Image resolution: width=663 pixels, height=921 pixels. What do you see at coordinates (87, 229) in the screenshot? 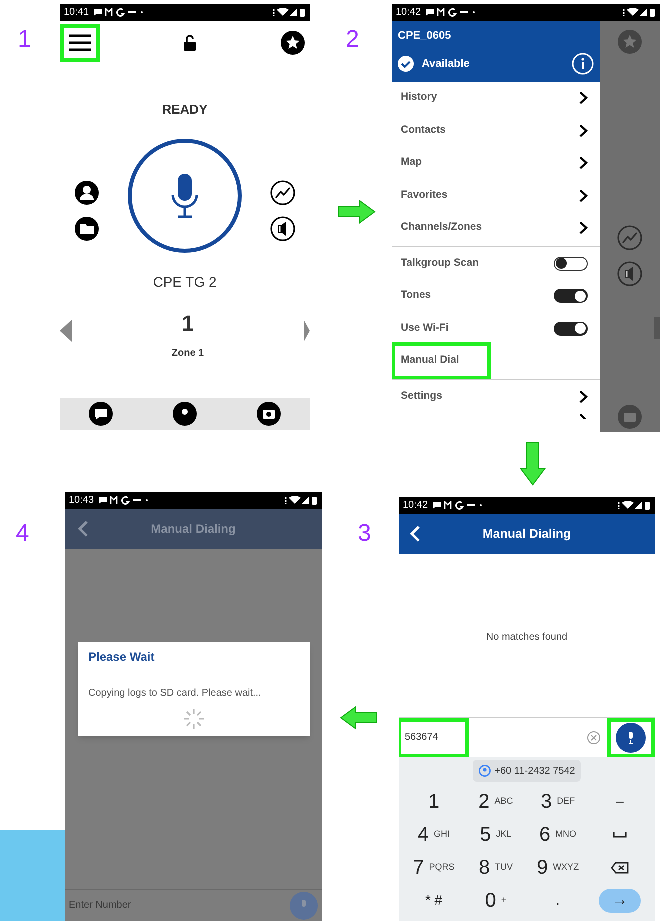
I see `folder-icon` at bounding box center [87, 229].